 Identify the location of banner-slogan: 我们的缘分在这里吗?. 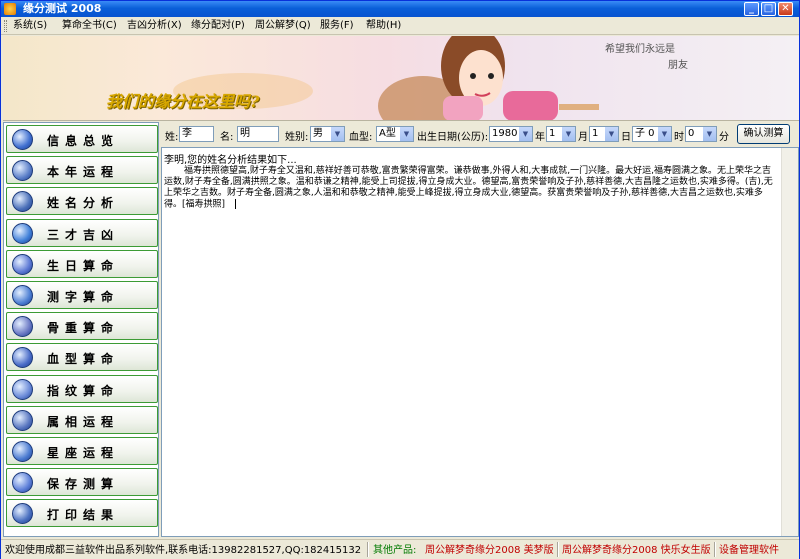
(183, 101).